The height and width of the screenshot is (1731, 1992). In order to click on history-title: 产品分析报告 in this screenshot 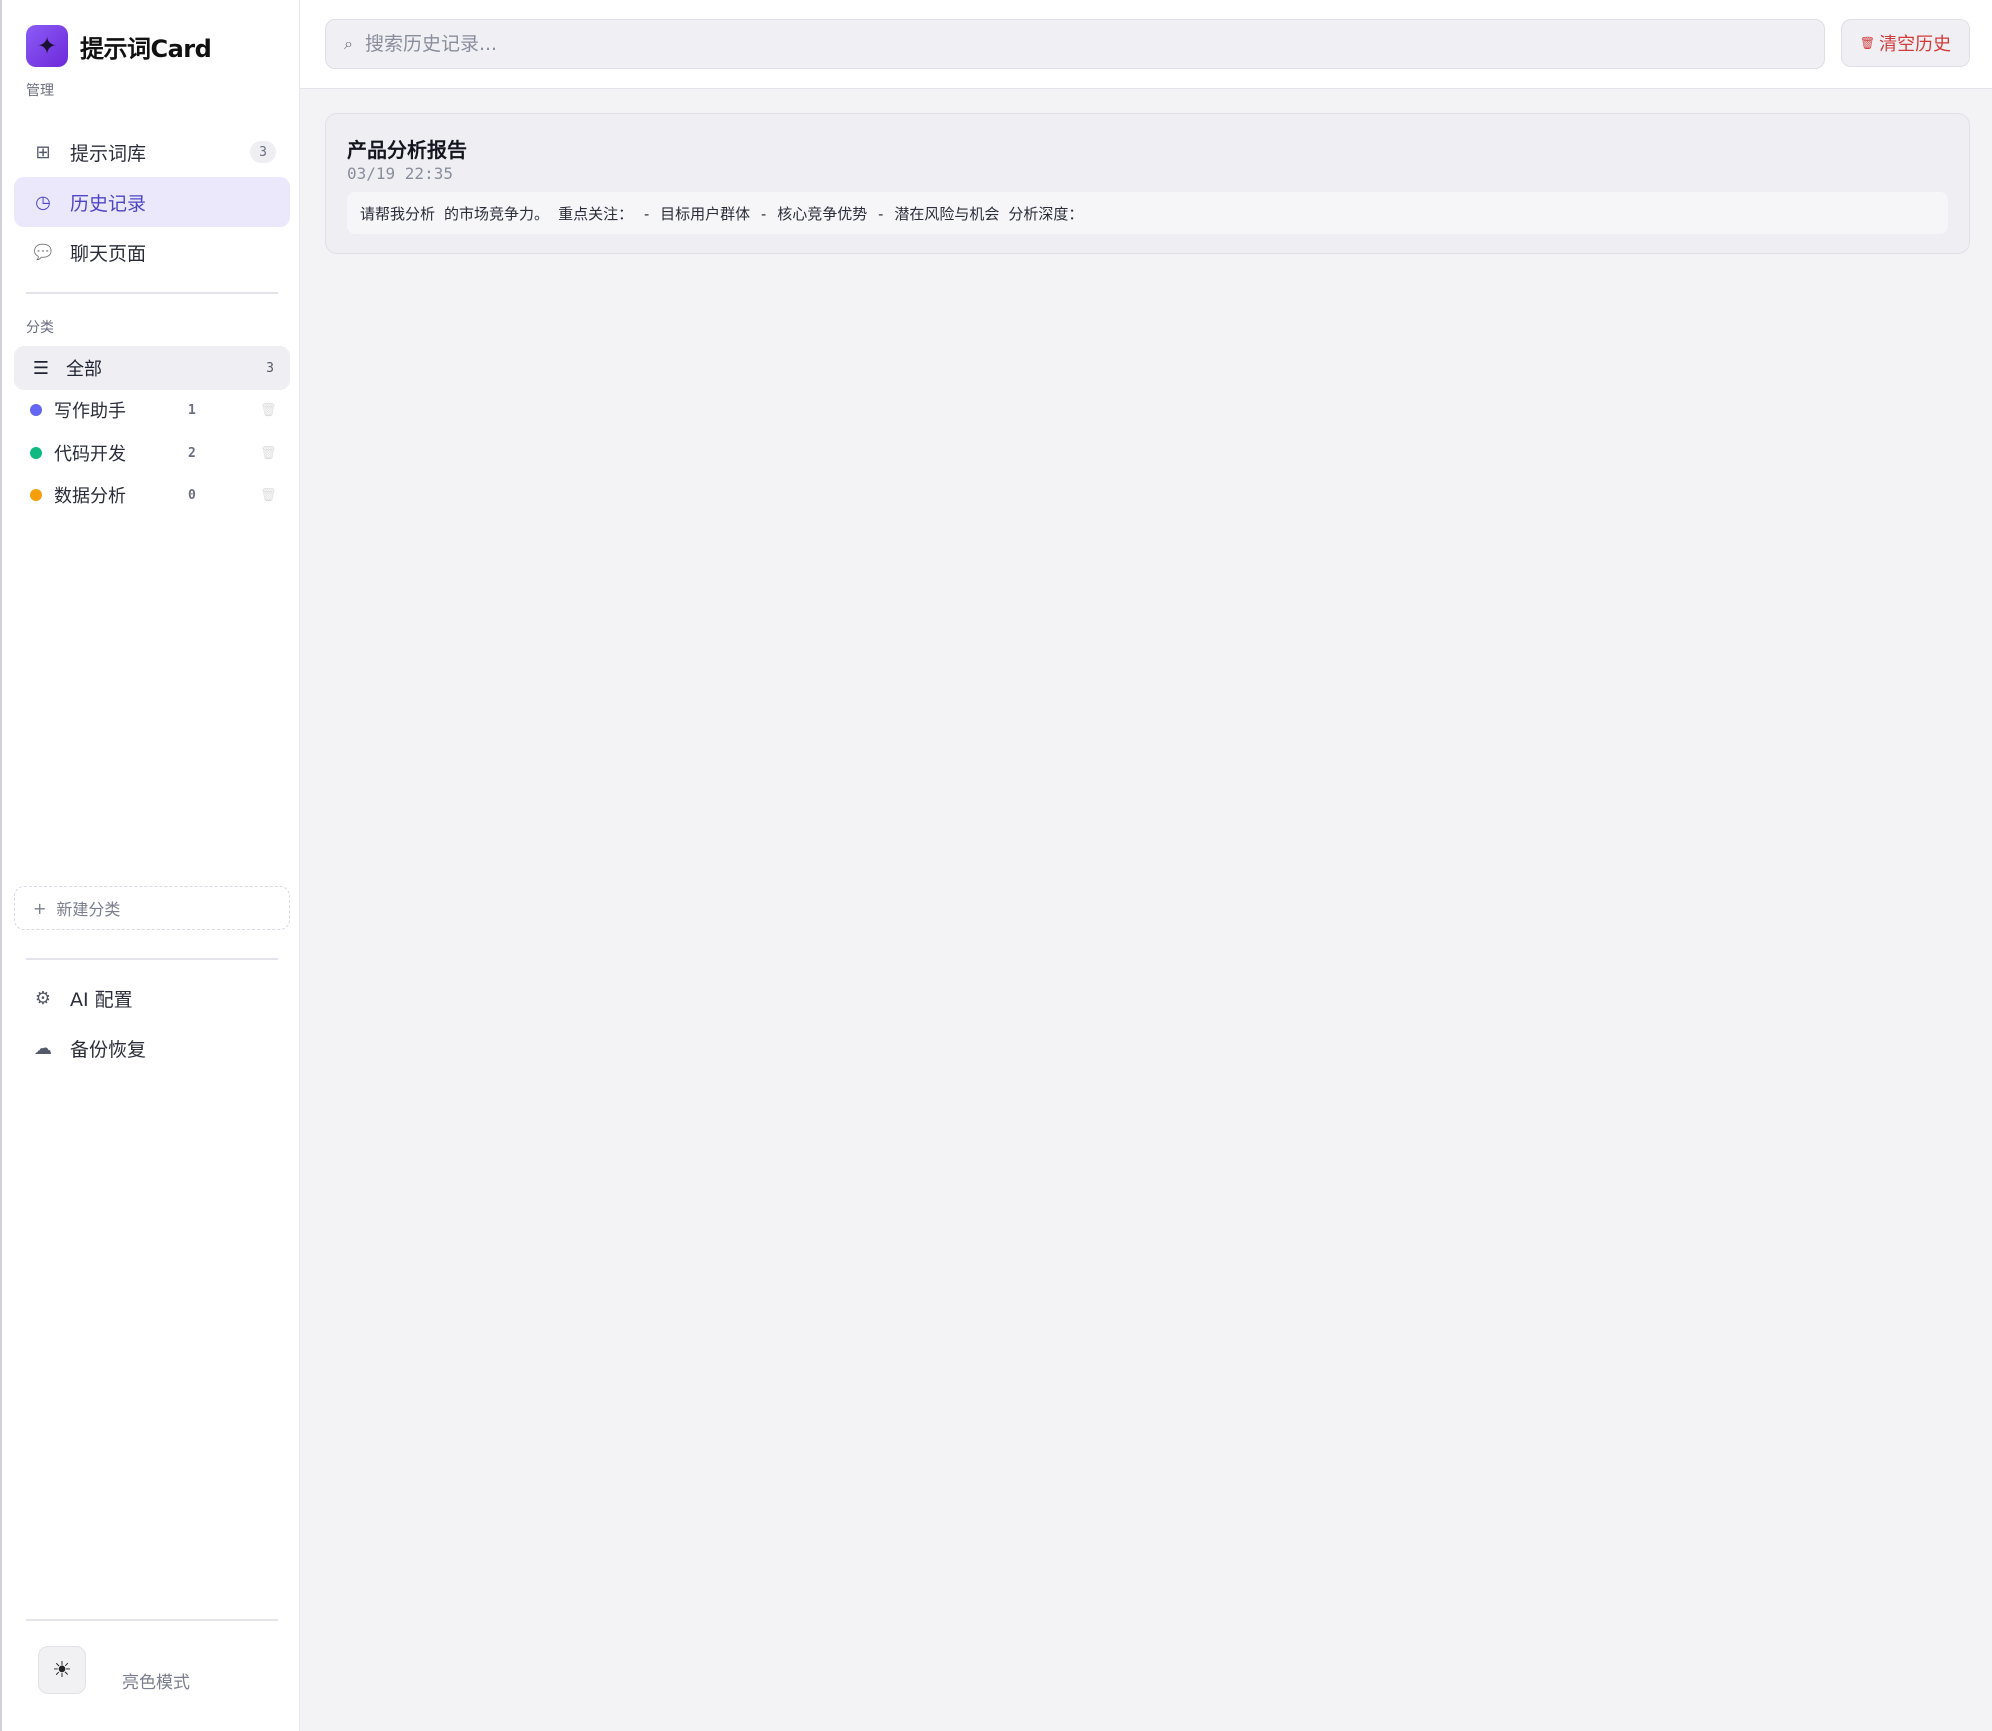, I will do `click(407, 150)`.